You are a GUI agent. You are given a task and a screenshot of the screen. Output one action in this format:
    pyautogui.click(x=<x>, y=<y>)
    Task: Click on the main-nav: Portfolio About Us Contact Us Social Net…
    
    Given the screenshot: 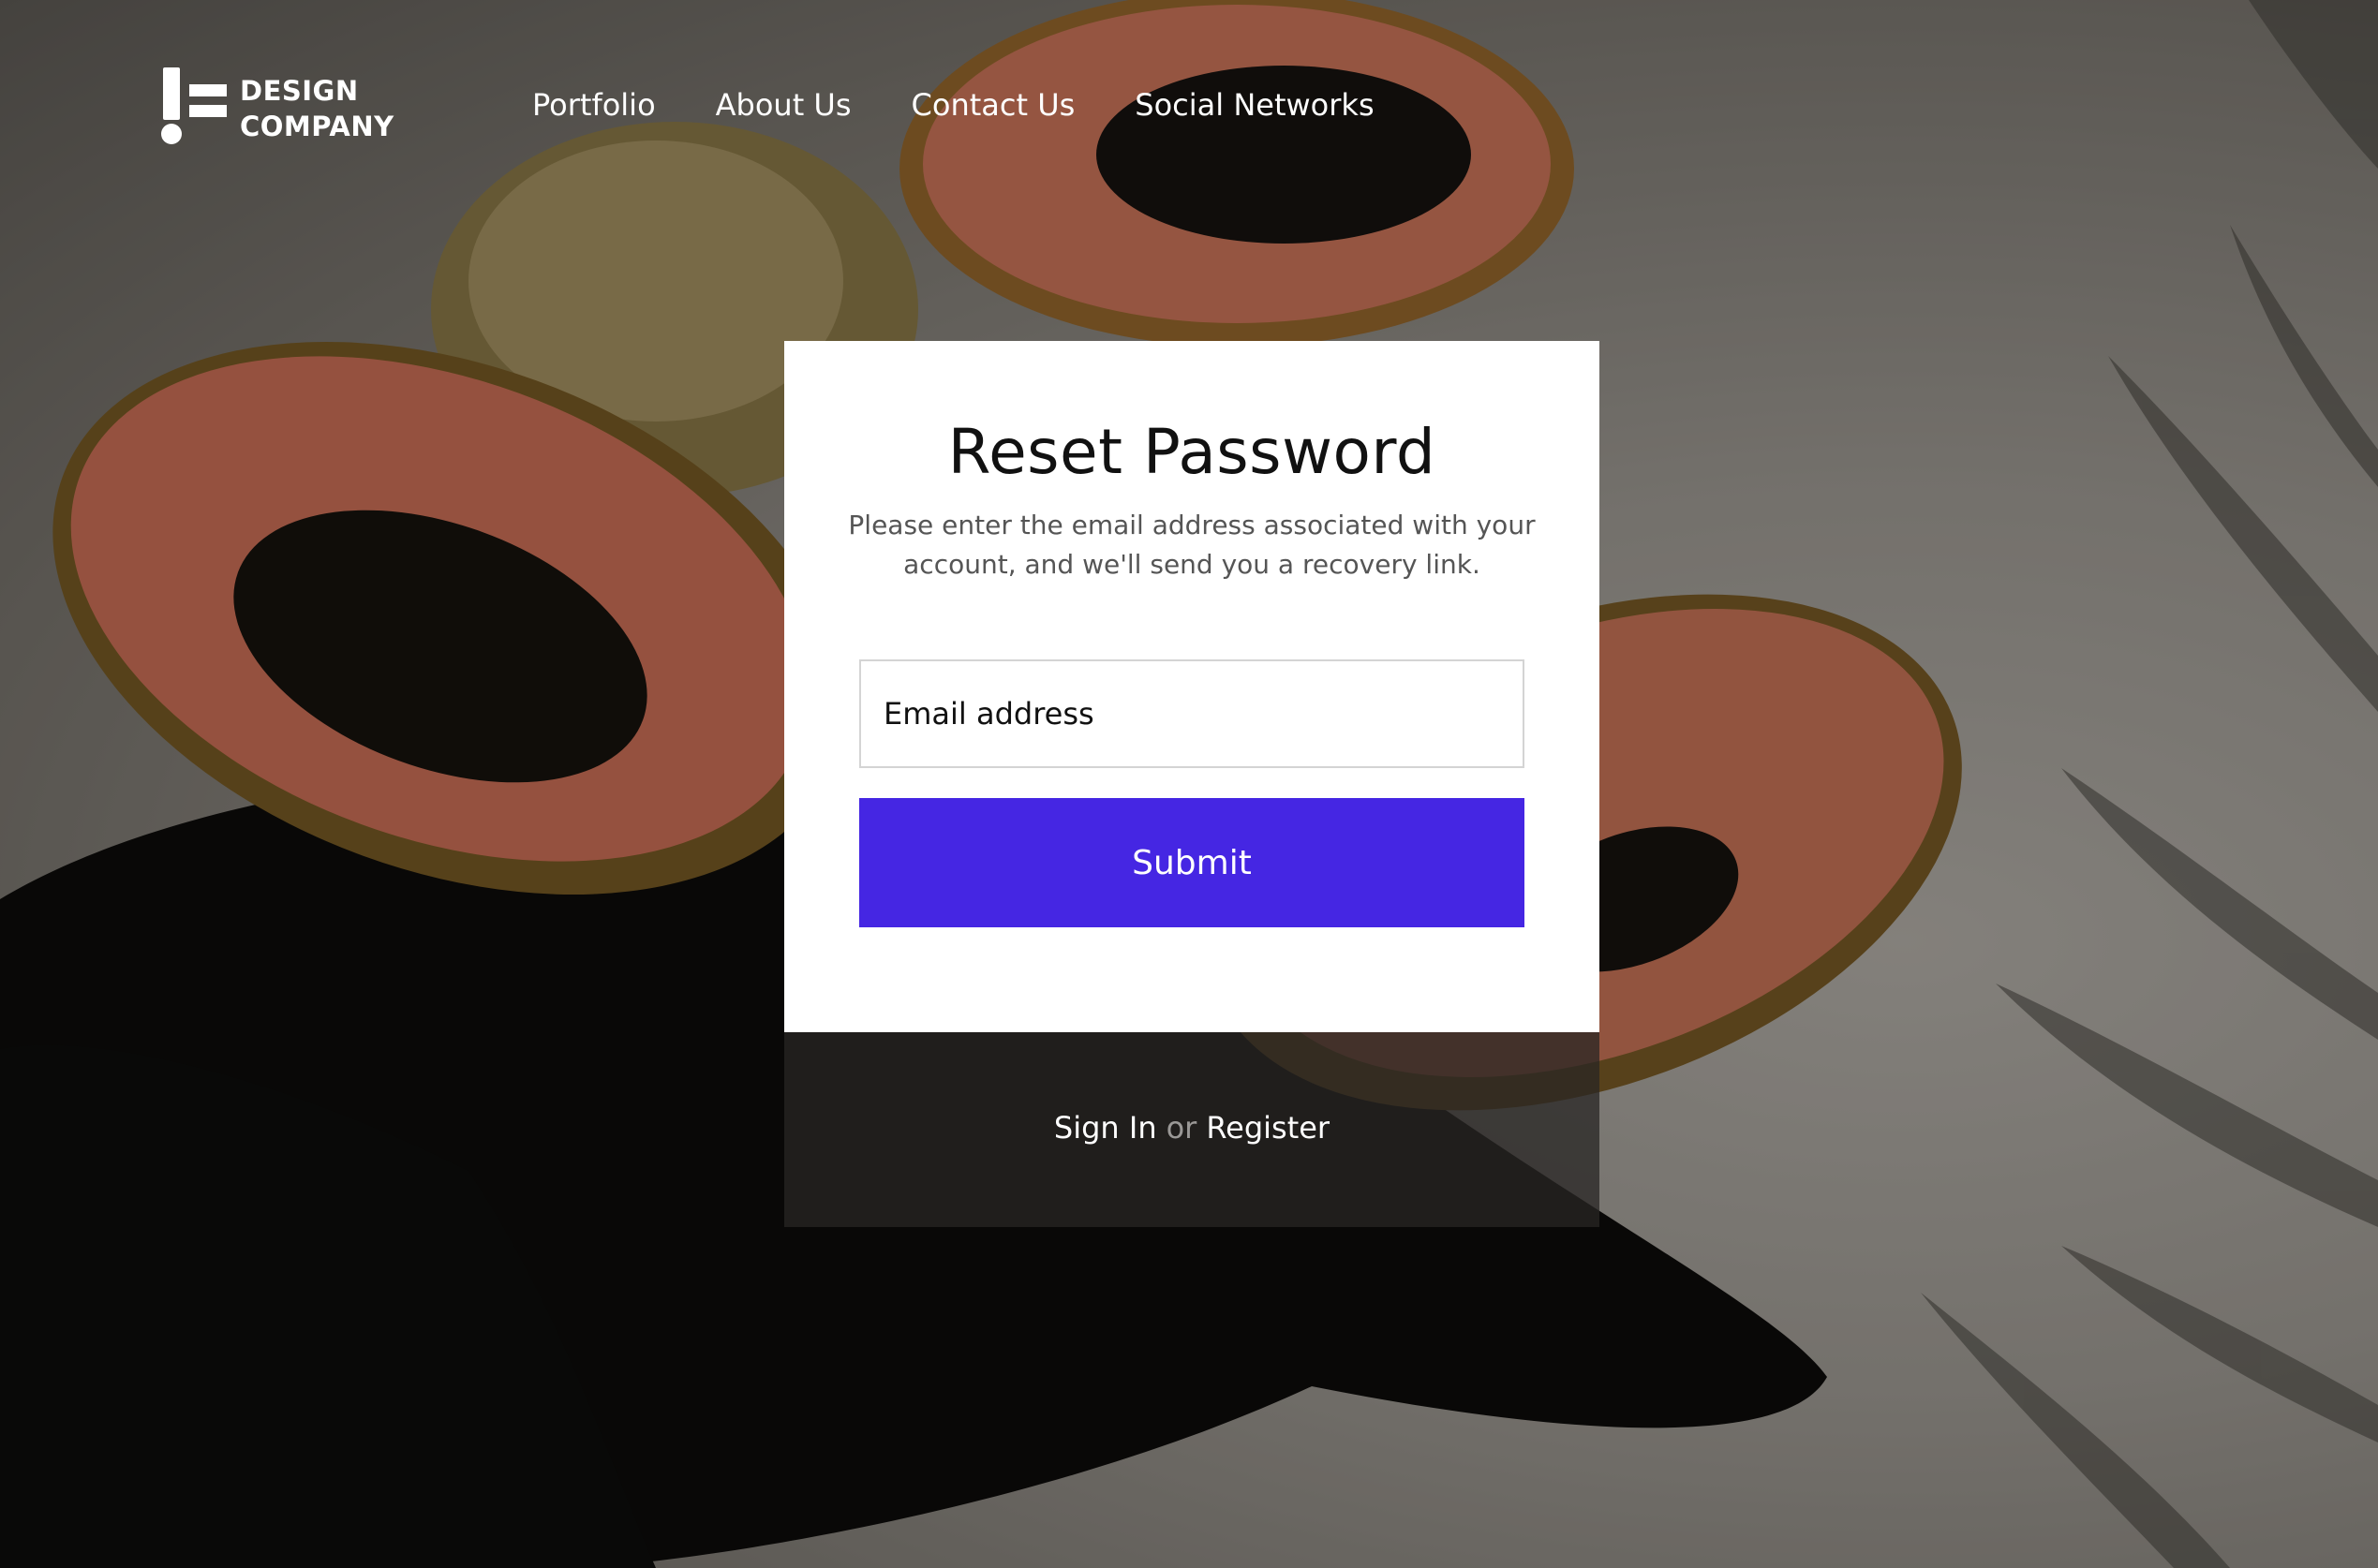 What is the action you would take?
    pyautogui.click(x=953, y=105)
    